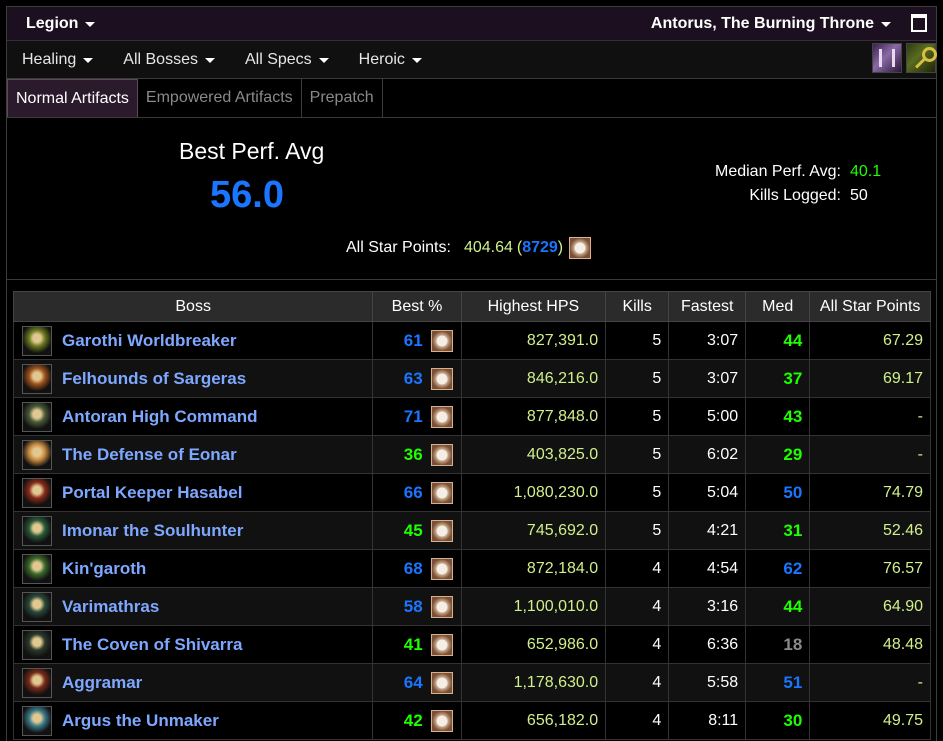 The image size is (943, 741). I want to click on all-star-points-value: 48.48, so click(870, 644).